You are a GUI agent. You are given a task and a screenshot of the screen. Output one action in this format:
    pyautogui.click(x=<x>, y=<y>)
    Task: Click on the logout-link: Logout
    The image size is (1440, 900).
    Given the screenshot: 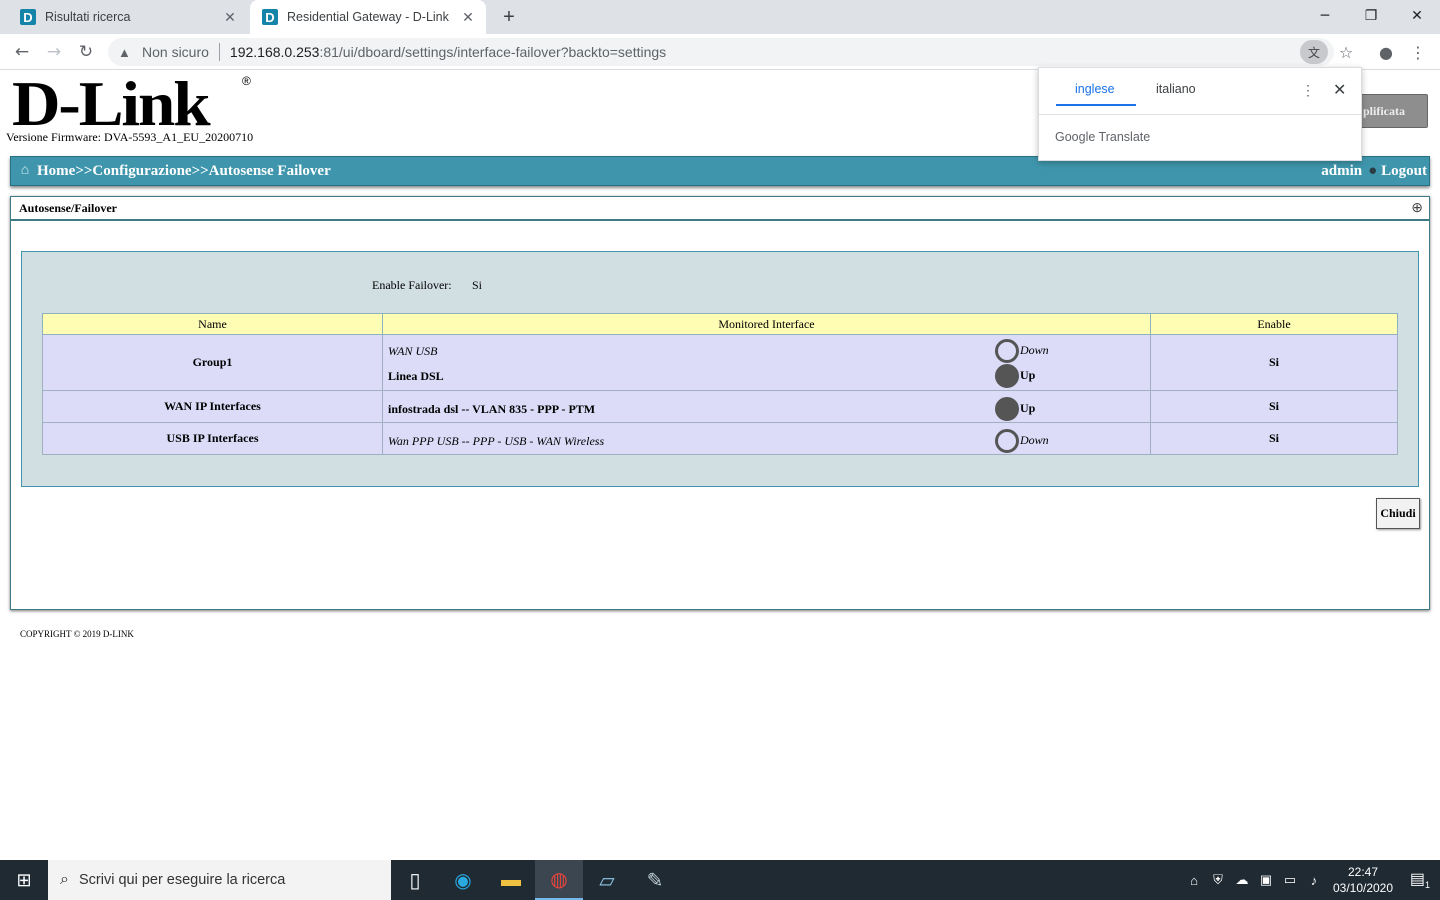 What is the action you would take?
    pyautogui.click(x=1404, y=171)
    